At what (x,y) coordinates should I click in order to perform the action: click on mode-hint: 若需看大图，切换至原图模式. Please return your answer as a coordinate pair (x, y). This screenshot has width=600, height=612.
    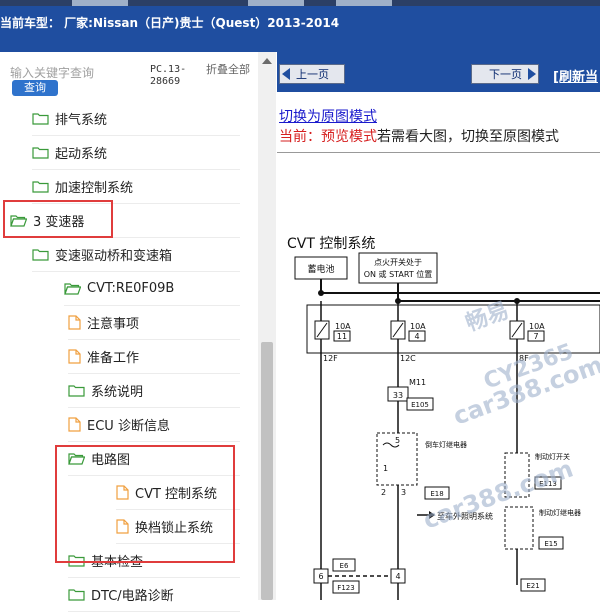
    Looking at the image, I should click on (468, 137).